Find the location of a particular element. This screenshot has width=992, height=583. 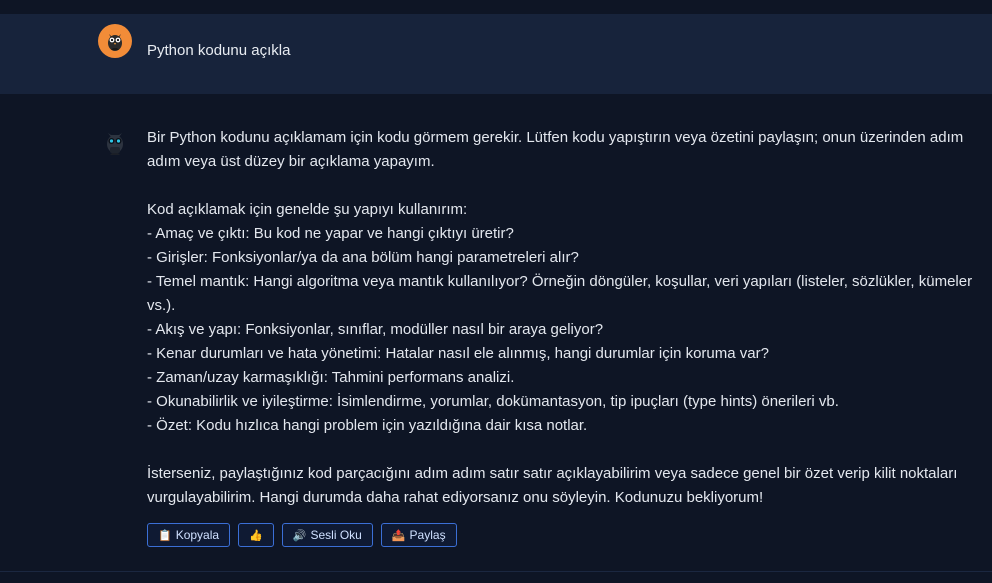

owl-icon is located at coordinates (115, 42).